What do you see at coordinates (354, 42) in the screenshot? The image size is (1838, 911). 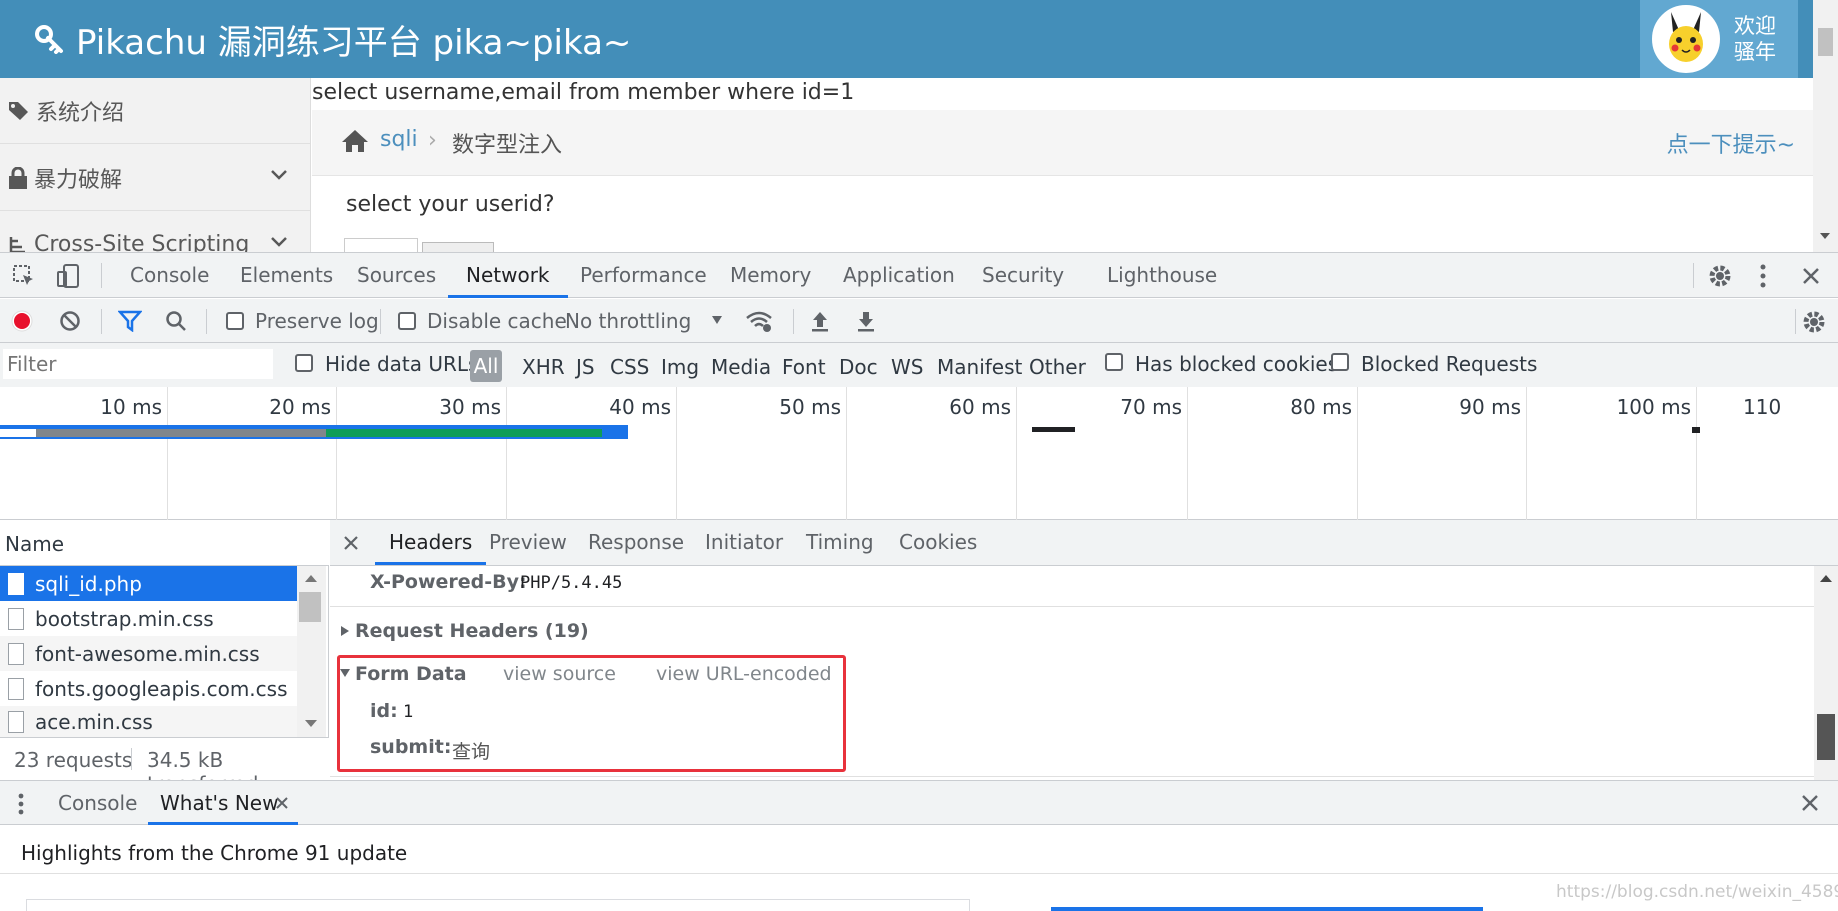 I see `brand-title: Pikachu 漏洞练习平台 pika~pika~` at bounding box center [354, 42].